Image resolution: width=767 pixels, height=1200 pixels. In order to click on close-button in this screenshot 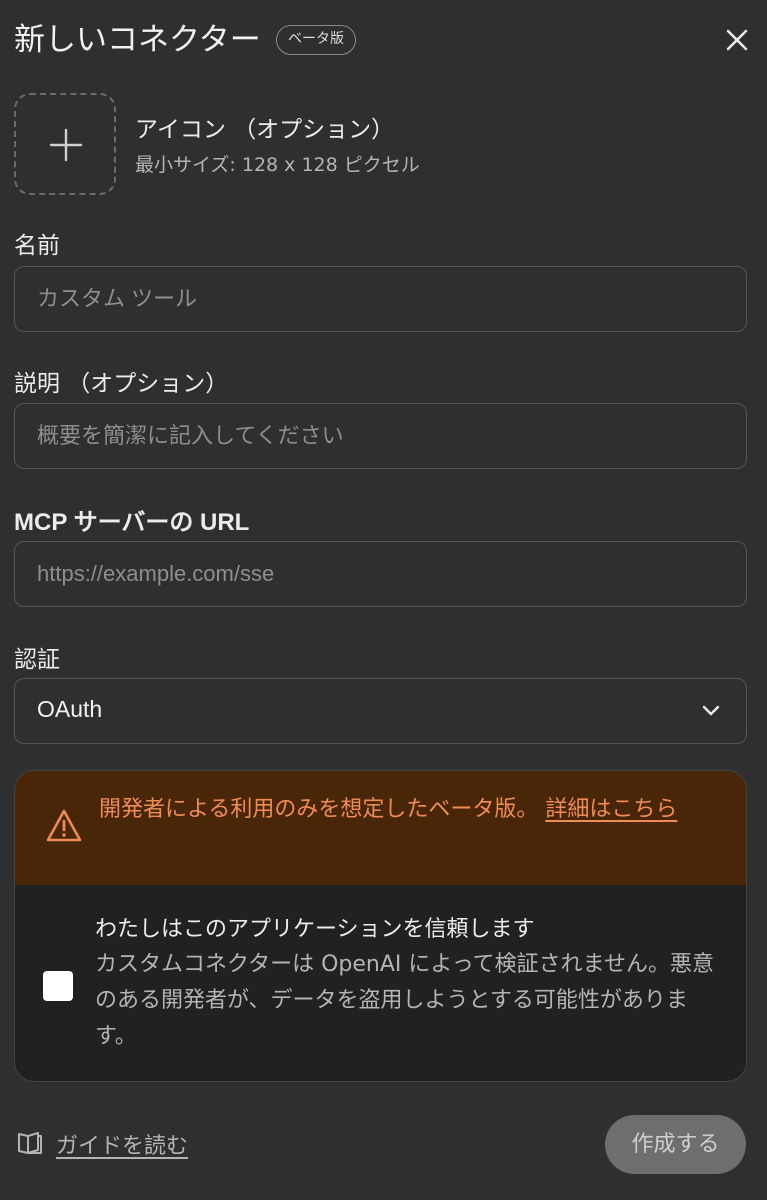, I will do `click(737, 40)`.